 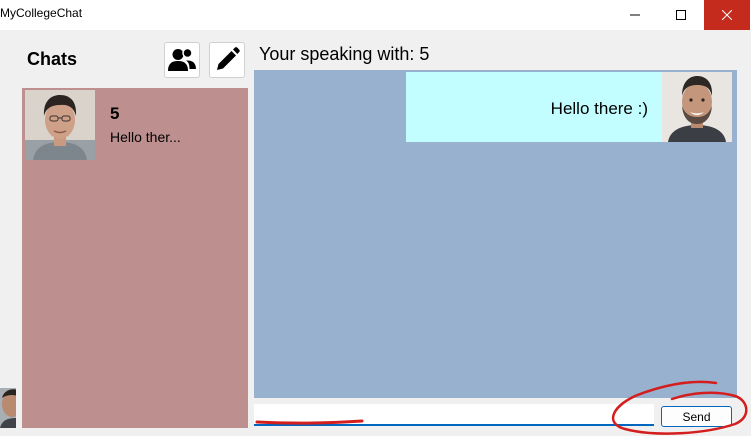 I want to click on contacts-icon, so click(x=182, y=59).